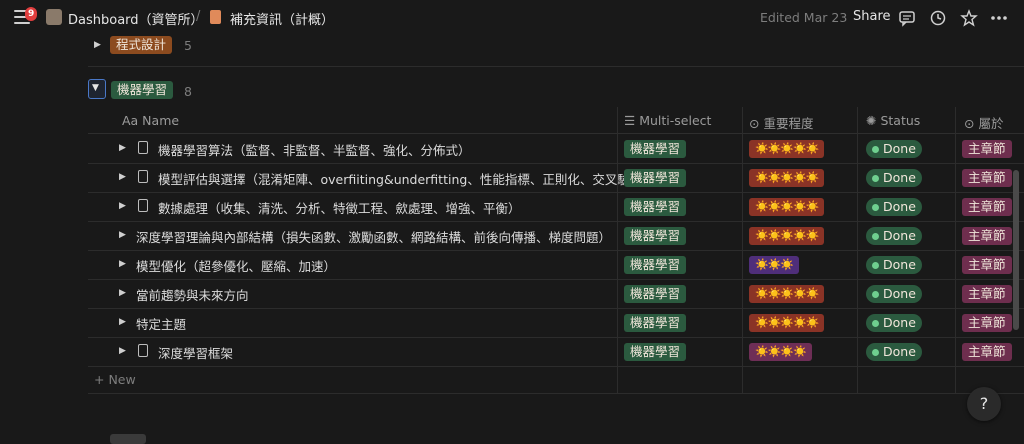  What do you see at coordinates (398, 352) in the screenshot?
I see `row-name: 深度學習框架` at bounding box center [398, 352].